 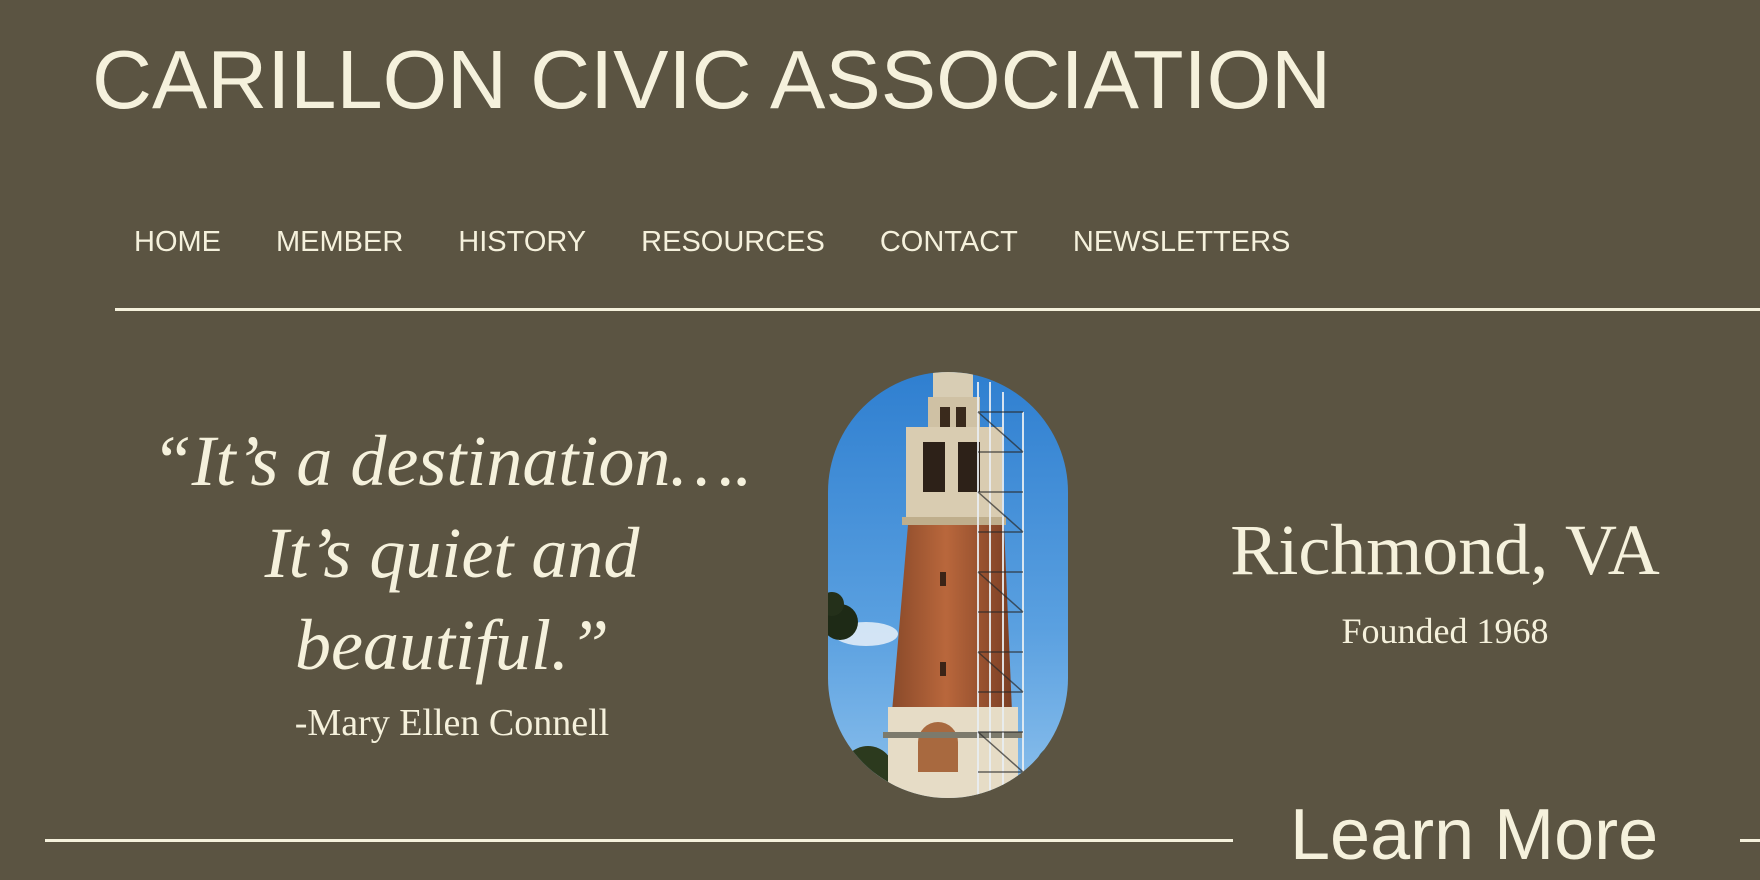 What do you see at coordinates (948, 585) in the screenshot?
I see `carillon-tower-photo` at bounding box center [948, 585].